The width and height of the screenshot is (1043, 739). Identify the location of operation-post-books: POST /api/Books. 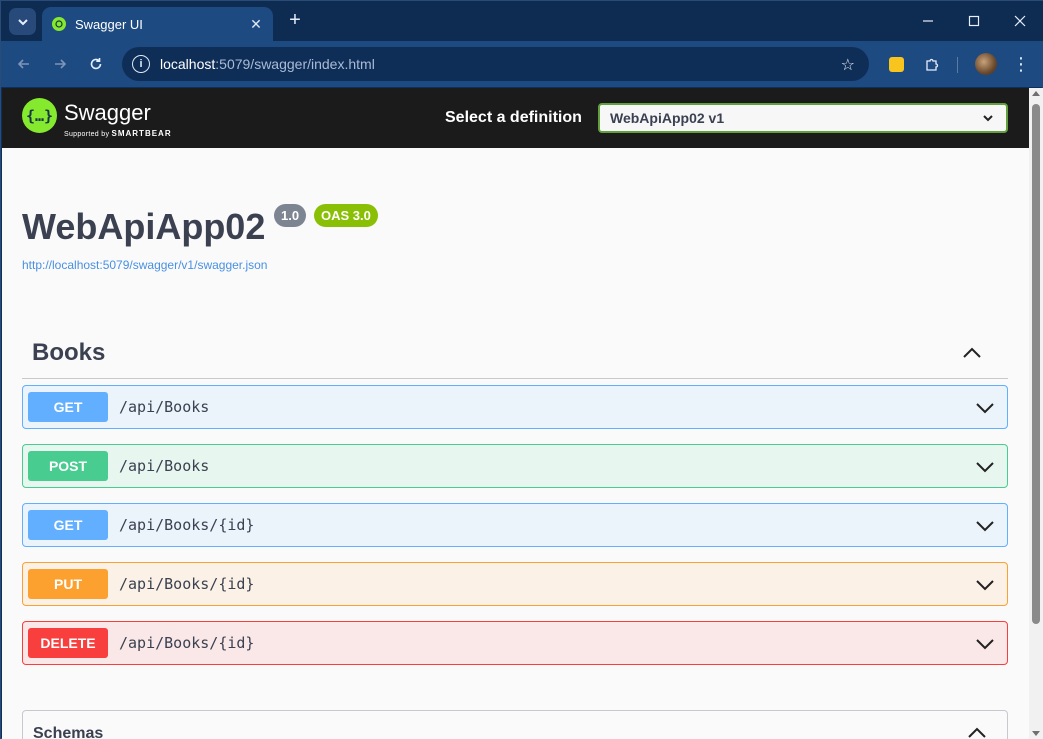
(515, 466).